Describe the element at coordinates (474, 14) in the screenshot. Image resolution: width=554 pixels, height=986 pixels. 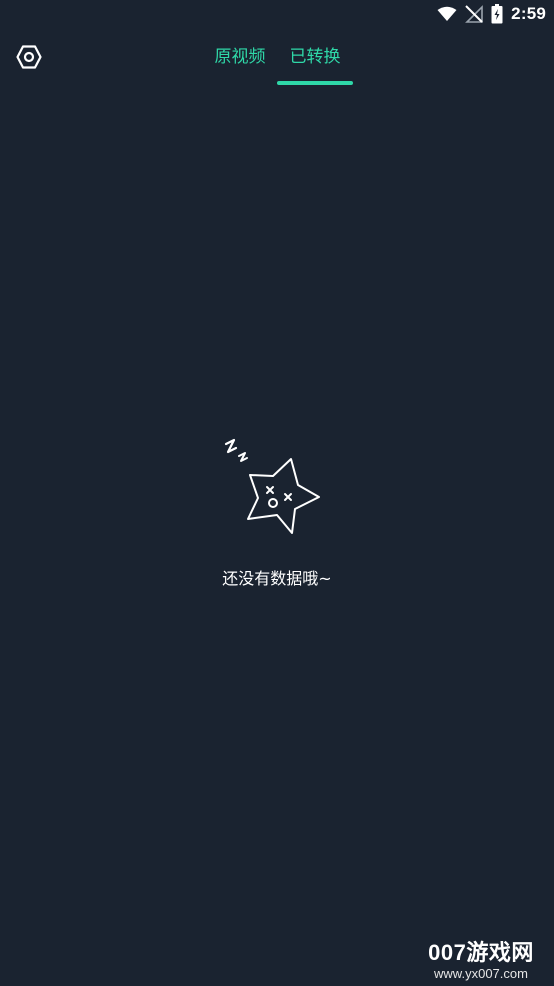
I see `signal-off-icon` at that location.